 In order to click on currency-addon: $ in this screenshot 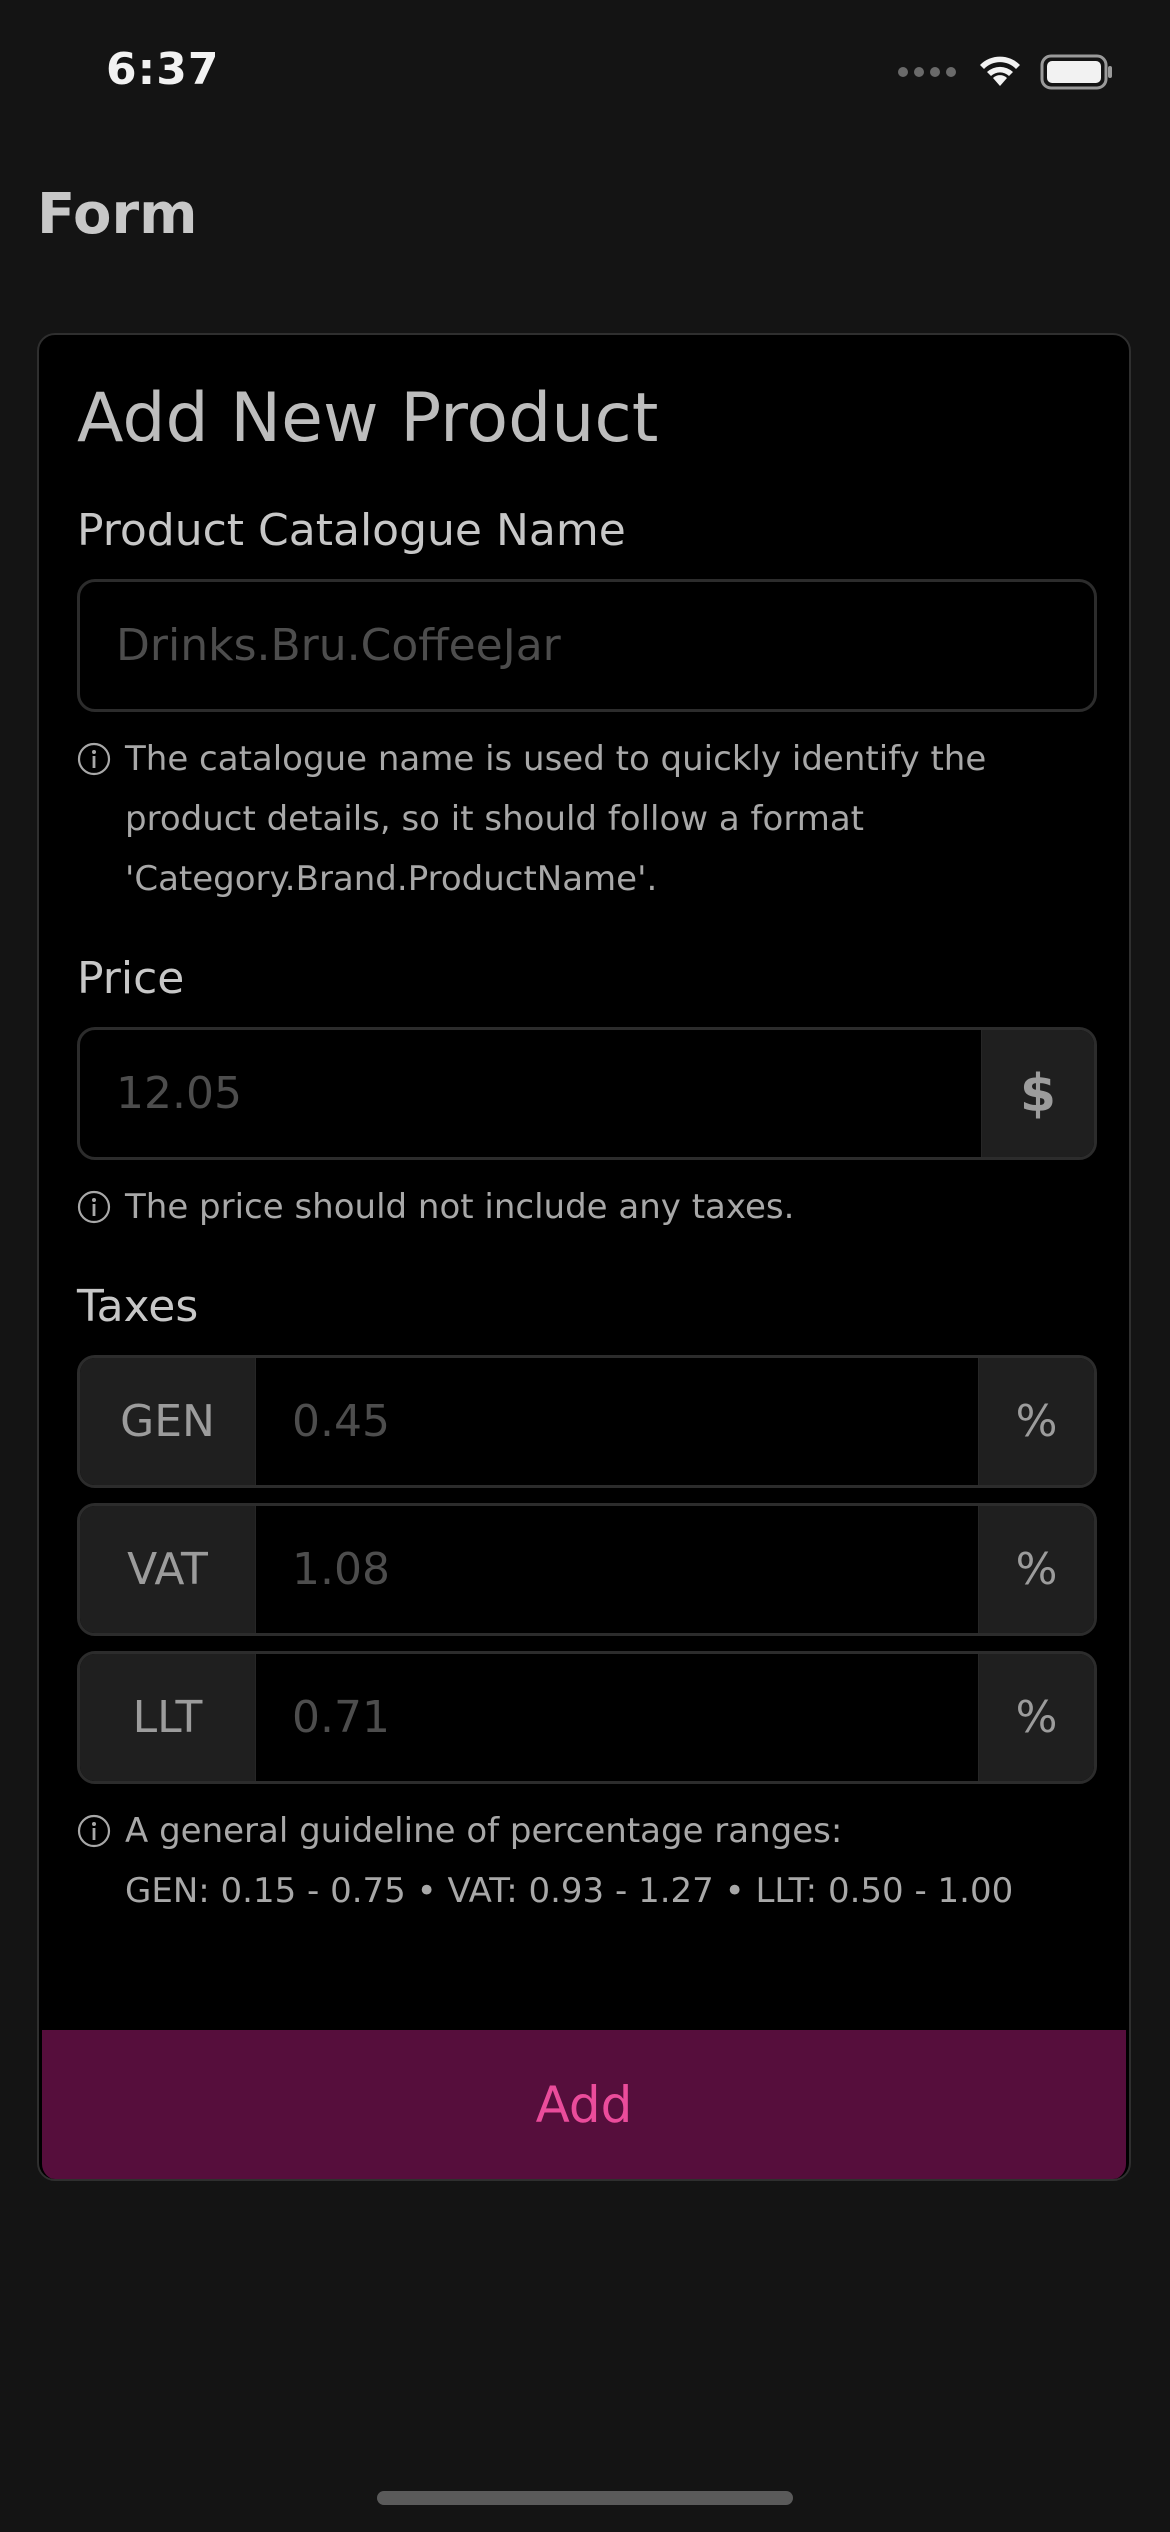, I will do `click(1037, 1093)`.